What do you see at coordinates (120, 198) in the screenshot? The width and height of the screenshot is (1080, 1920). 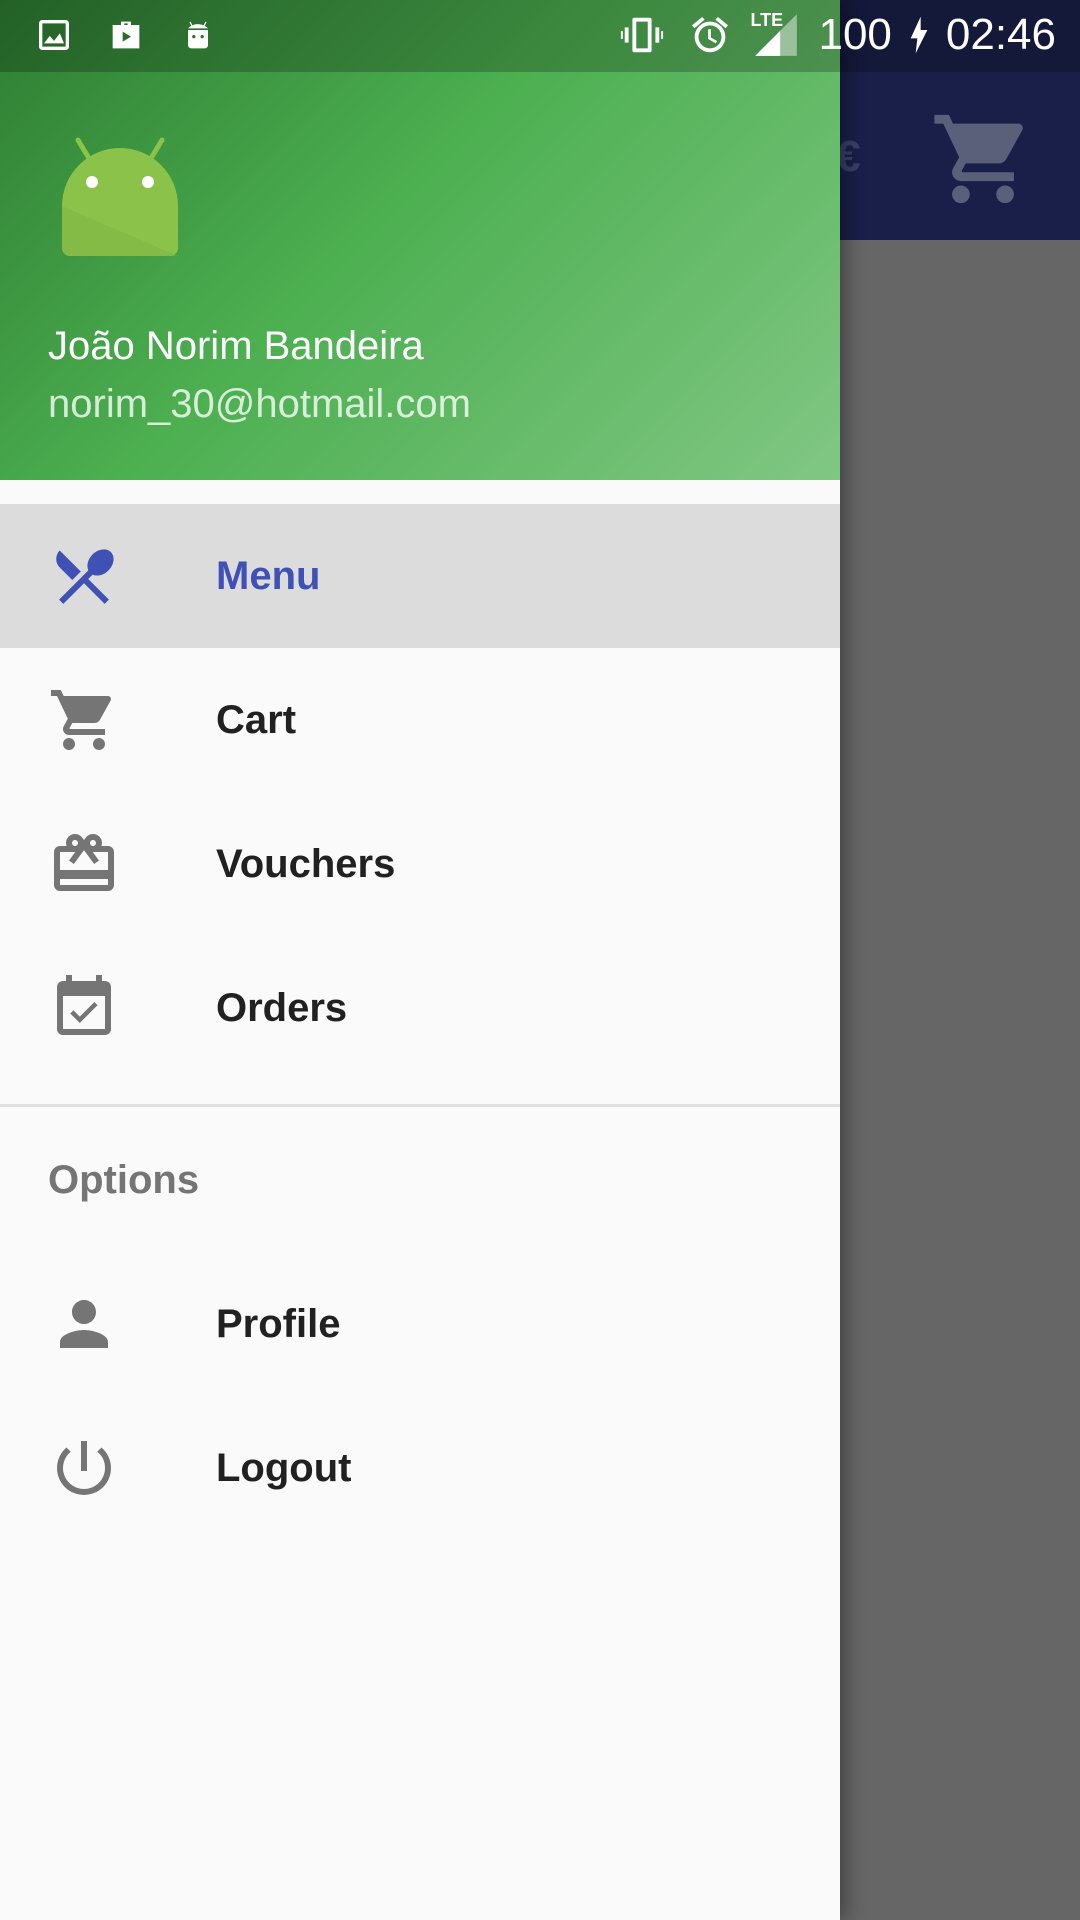 I see `android-avatar-icon` at bounding box center [120, 198].